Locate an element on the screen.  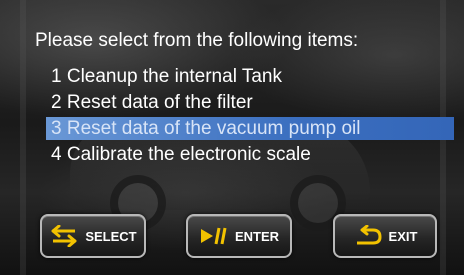
menu-item-reset-filter: 2 Reset data of the filter is located at coordinates (251, 102).